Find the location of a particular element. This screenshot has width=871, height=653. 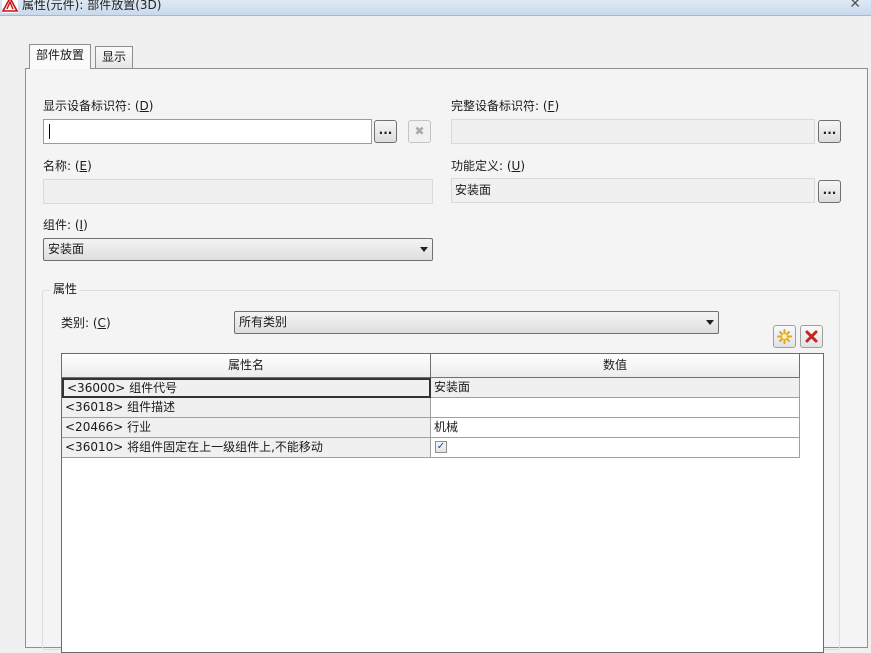

delete-x-icon is located at coordinates (811, 336).